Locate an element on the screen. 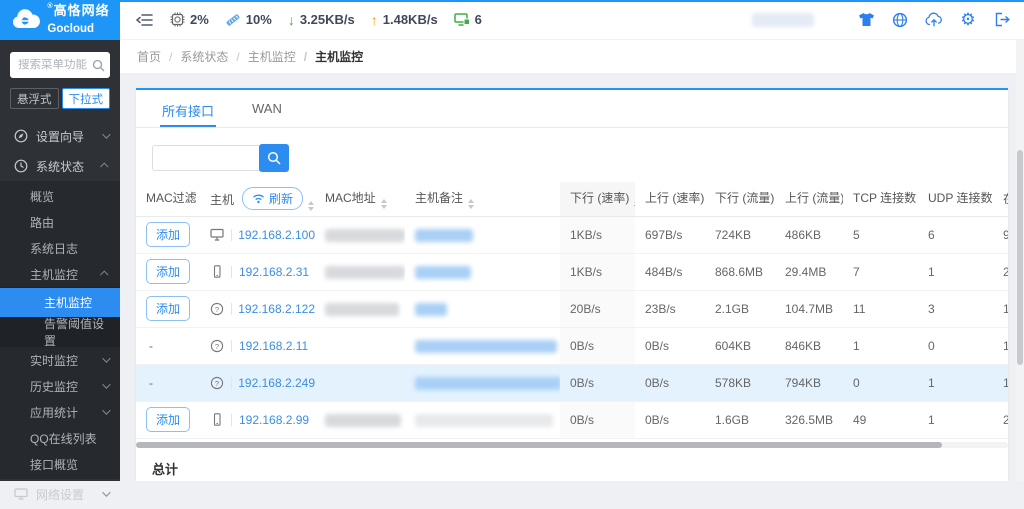 The image size is (1024, 509). tcp-cell: 11 is located at coordinates (880, 308).